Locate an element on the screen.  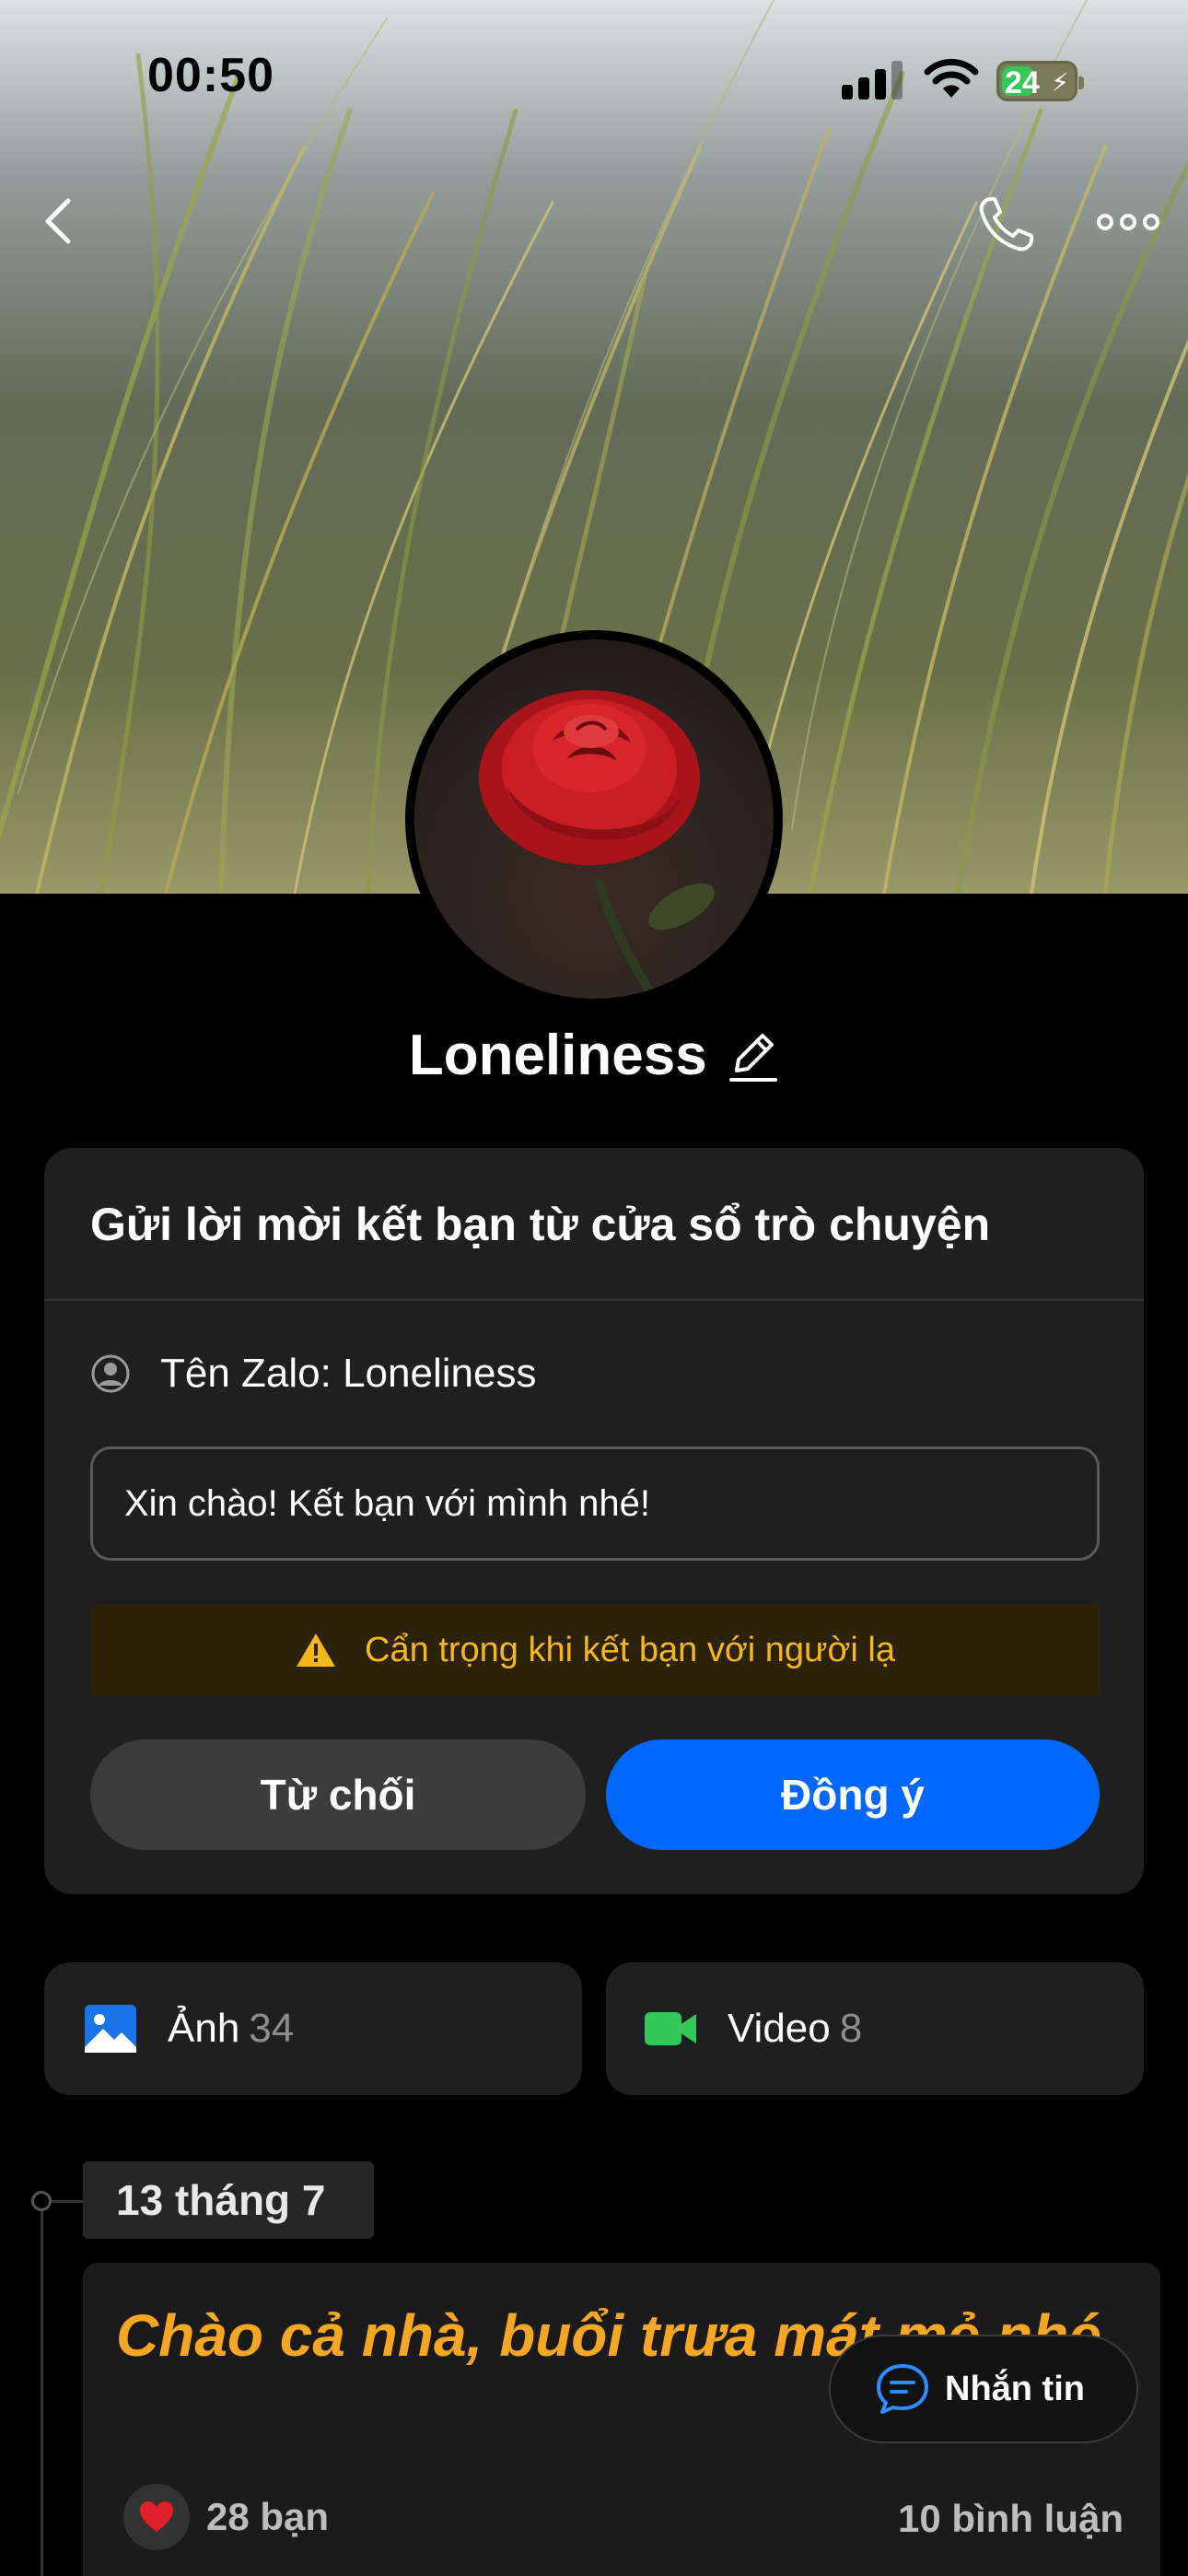
wifi-icon is located at coordinates (951, 78).